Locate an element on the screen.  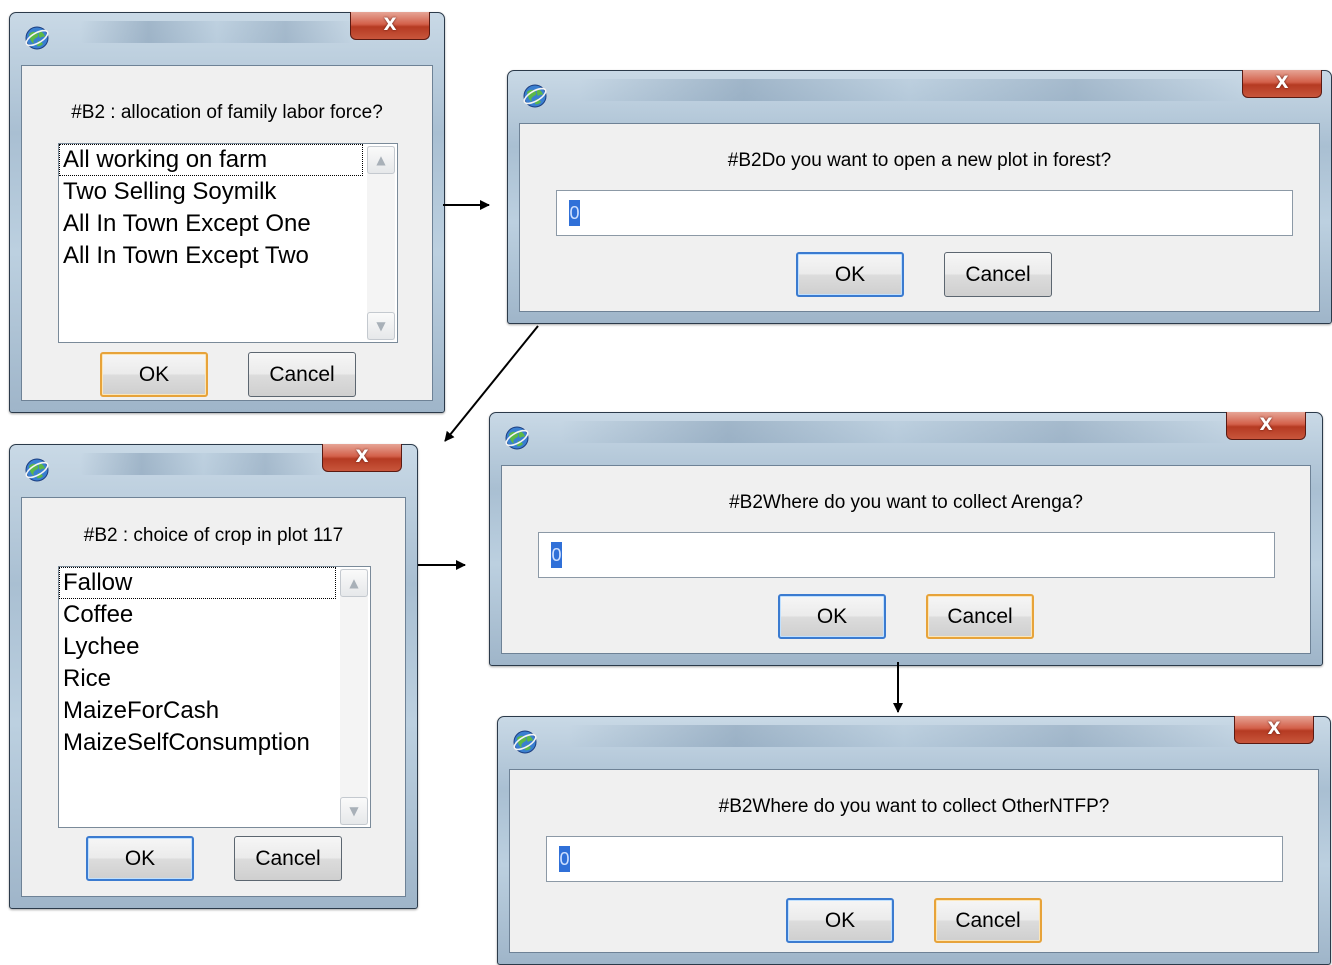
list-item: Coffee is located at coordinates (214, 615).